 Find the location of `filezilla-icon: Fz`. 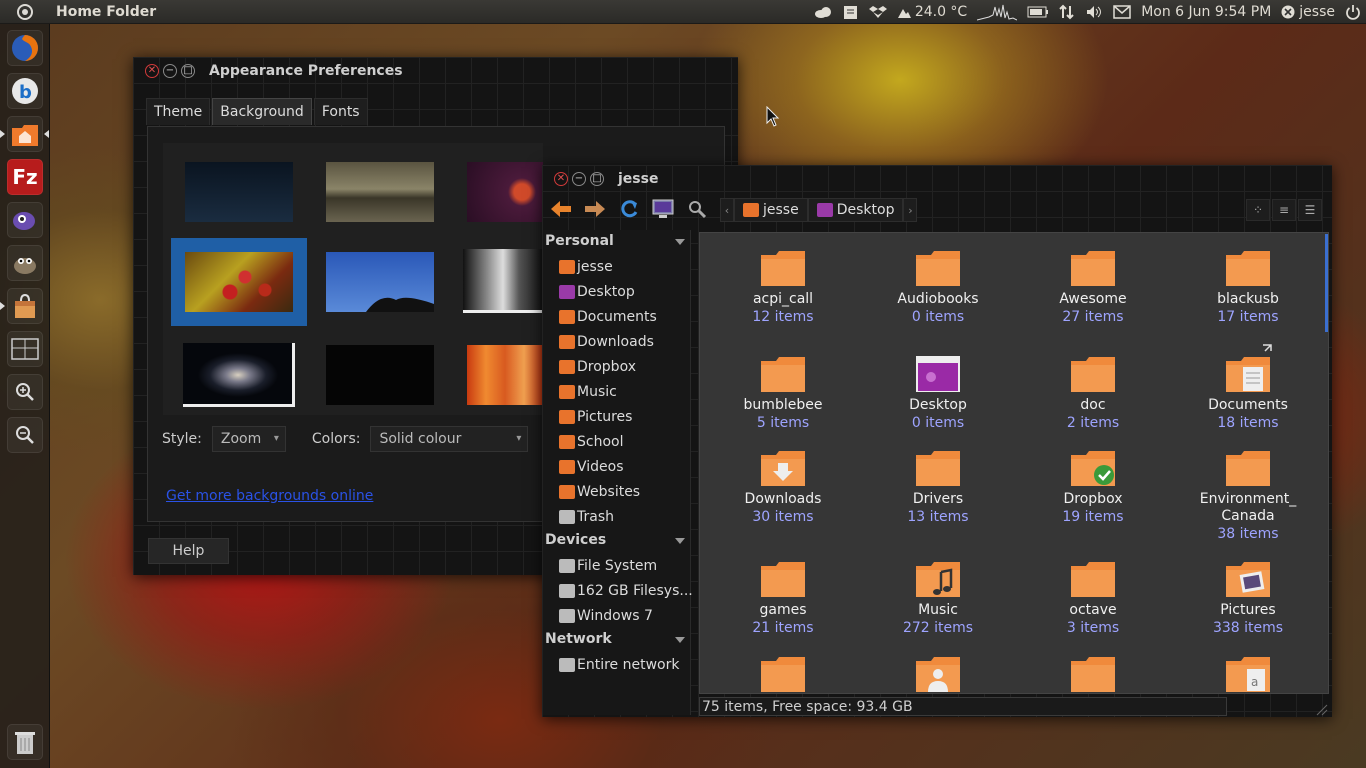

filezilla-icon: Fz is located at coordinates (25, 177).